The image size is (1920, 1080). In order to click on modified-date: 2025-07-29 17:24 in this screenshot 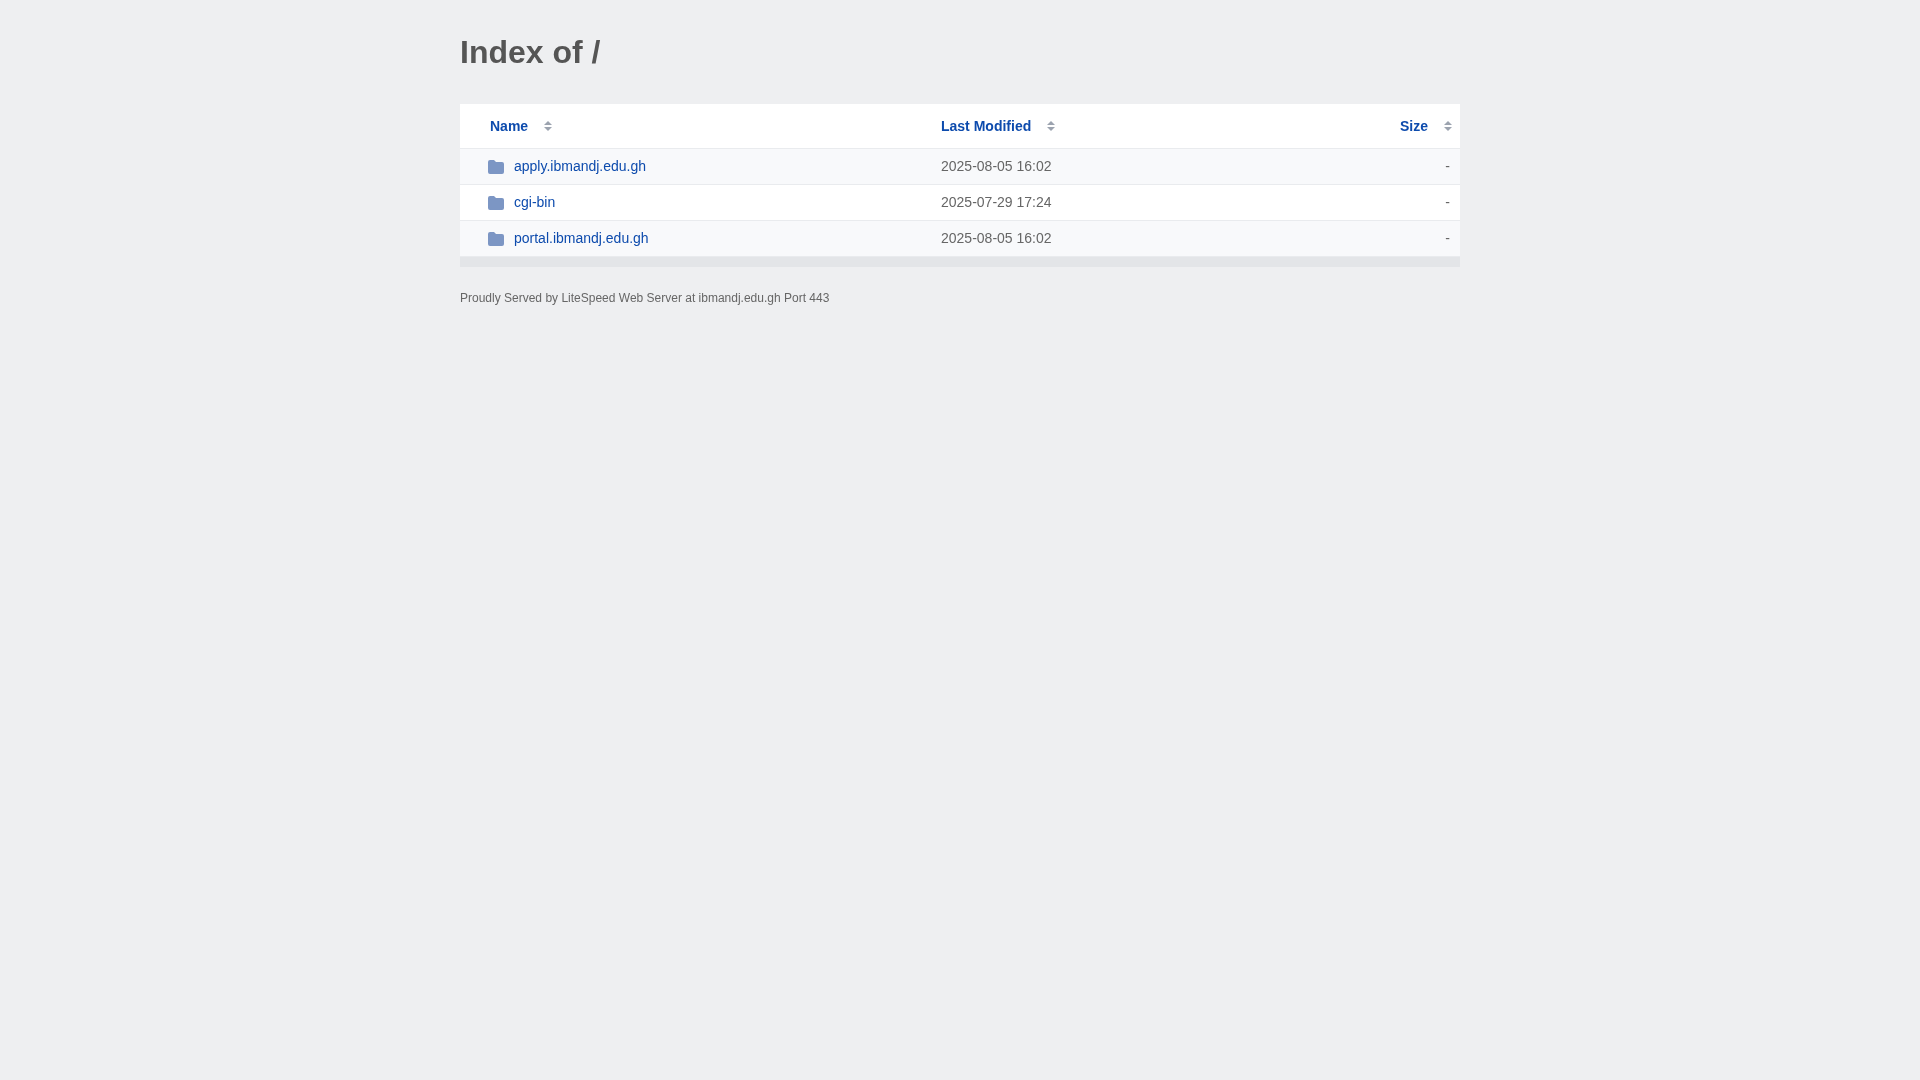, I will do `click(996, 202)`.